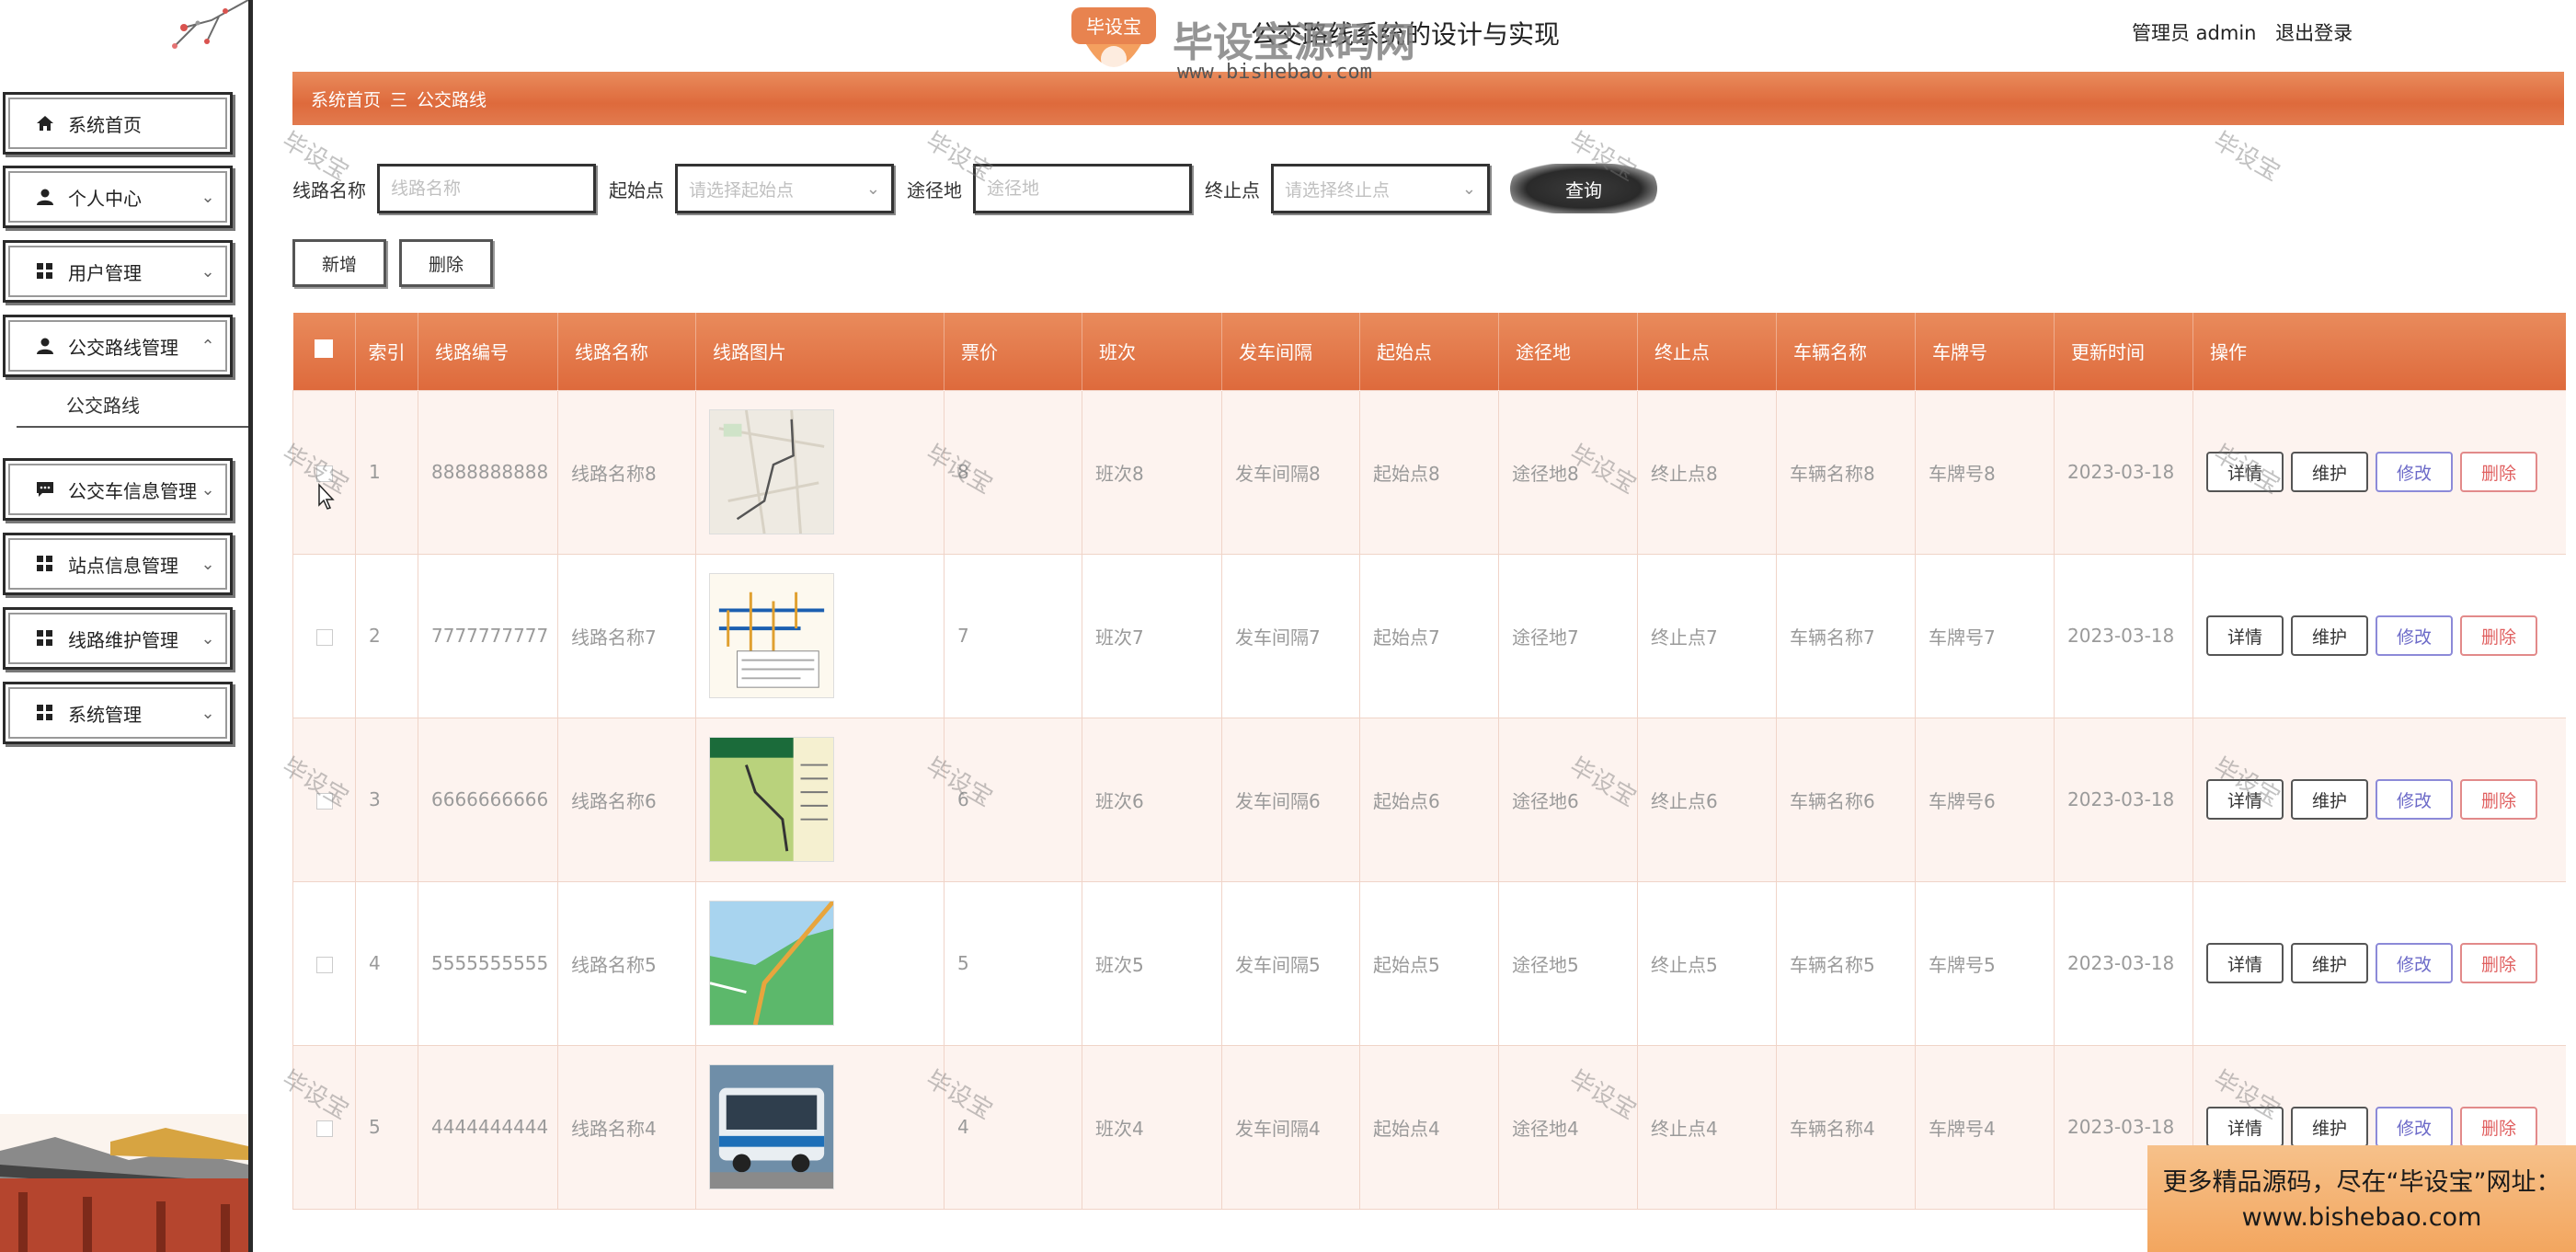 This screenshot has width=2576, height=1252. What do you see at coordinates (1290, 351) in the screenshot?
I see `col-header: 发车间隔` at bounding box center [1290, 351].